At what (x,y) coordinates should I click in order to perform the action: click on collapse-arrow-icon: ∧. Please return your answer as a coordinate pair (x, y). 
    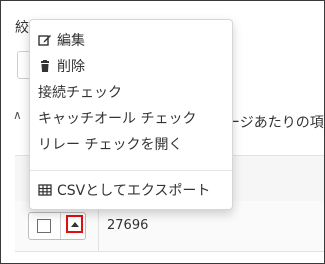
    Looking at the image, I should click on (17, 115).